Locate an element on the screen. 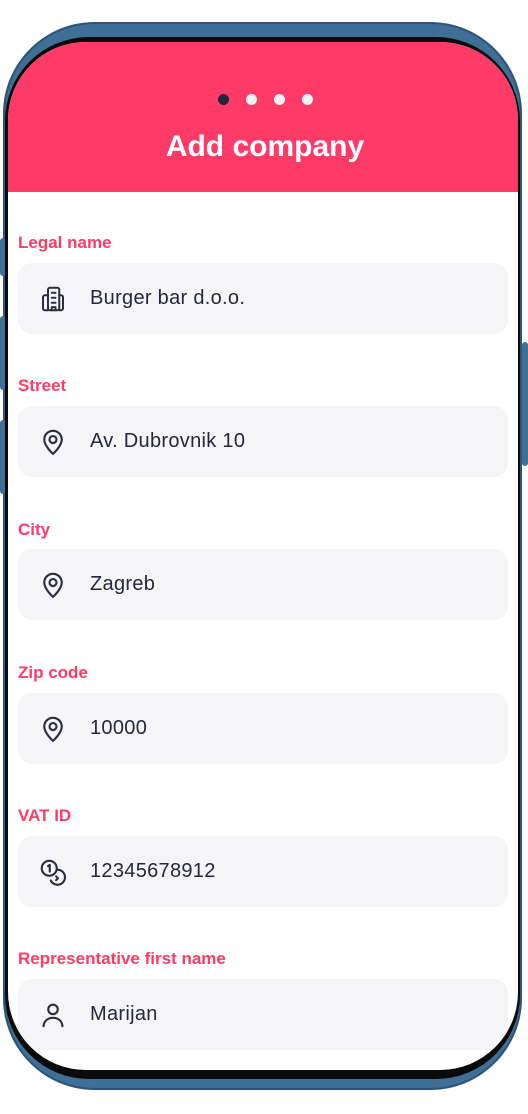 The image size is (528, 1114). street-label: Street is located at coordinates (42, 385).